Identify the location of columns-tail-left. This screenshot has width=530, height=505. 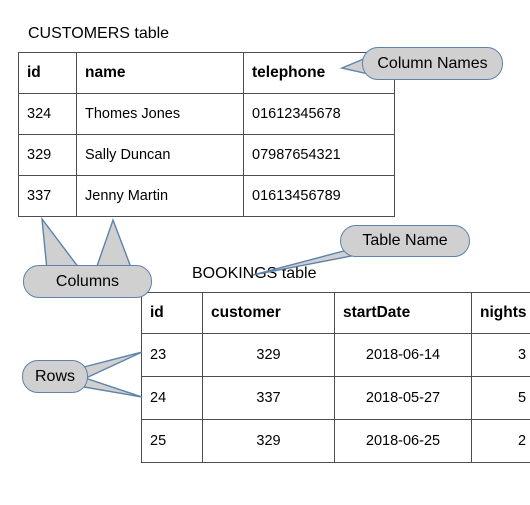
(61, 243).